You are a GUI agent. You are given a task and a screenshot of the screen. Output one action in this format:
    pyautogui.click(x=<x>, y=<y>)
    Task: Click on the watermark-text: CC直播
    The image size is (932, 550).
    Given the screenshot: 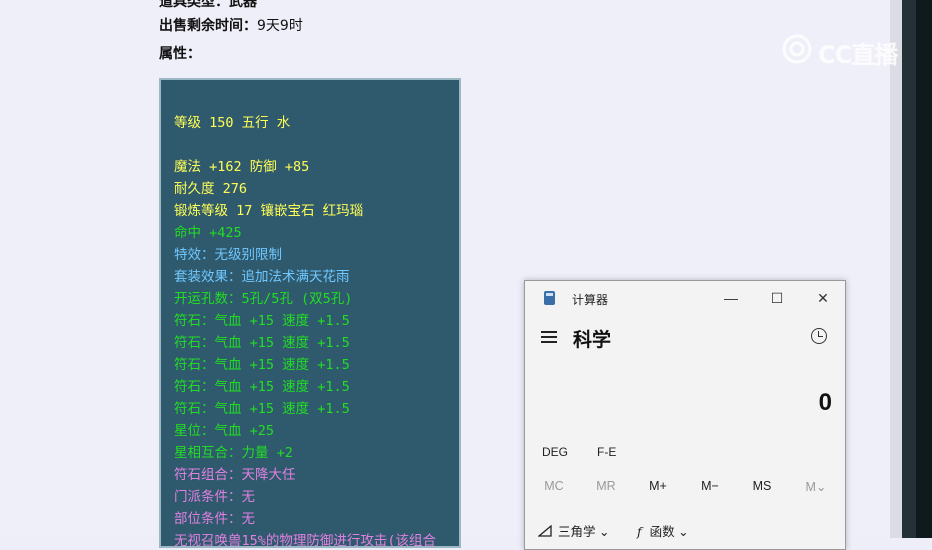 What is the action you would take?
    pyautogui.click(x=858, y=55)
    